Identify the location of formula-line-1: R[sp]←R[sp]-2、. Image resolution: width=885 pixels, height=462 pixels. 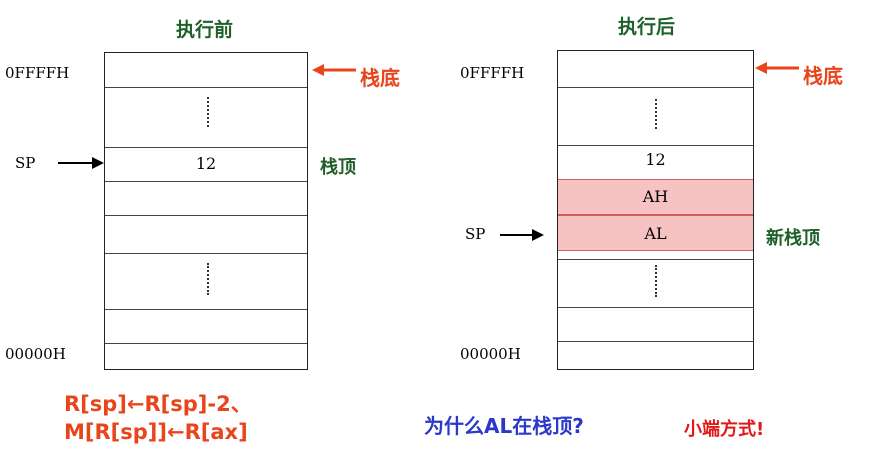
(158, 404).